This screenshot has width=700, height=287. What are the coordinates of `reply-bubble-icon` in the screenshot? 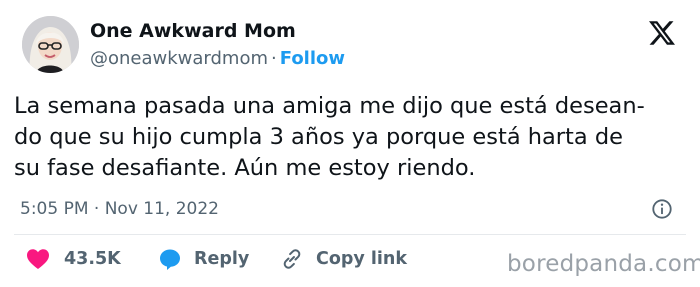 It's located at (170, 259).